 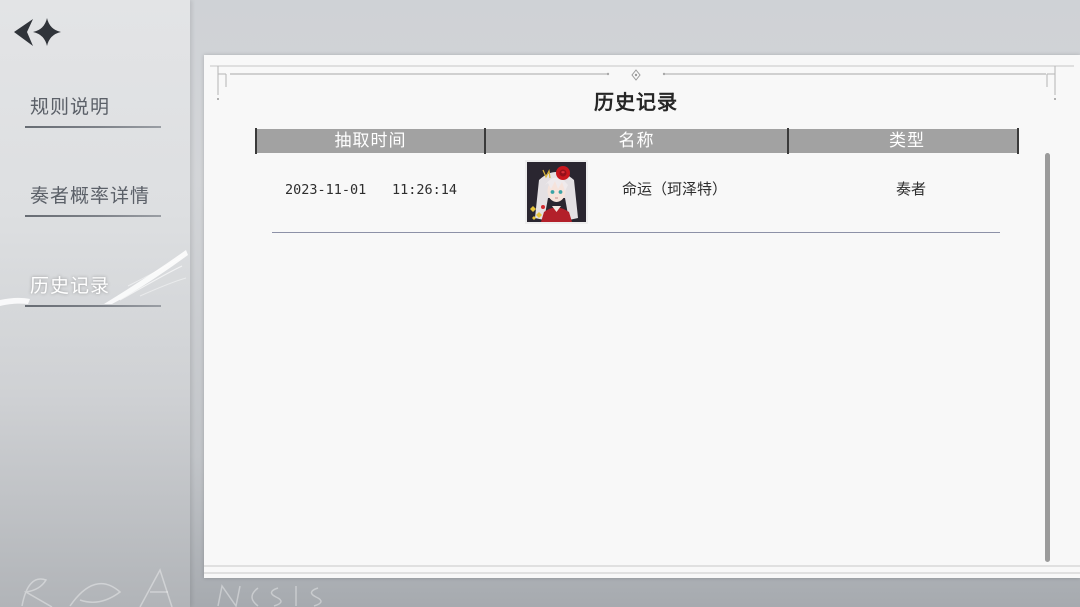 I want to click on scrollbar, so click(x=1047, y=357).